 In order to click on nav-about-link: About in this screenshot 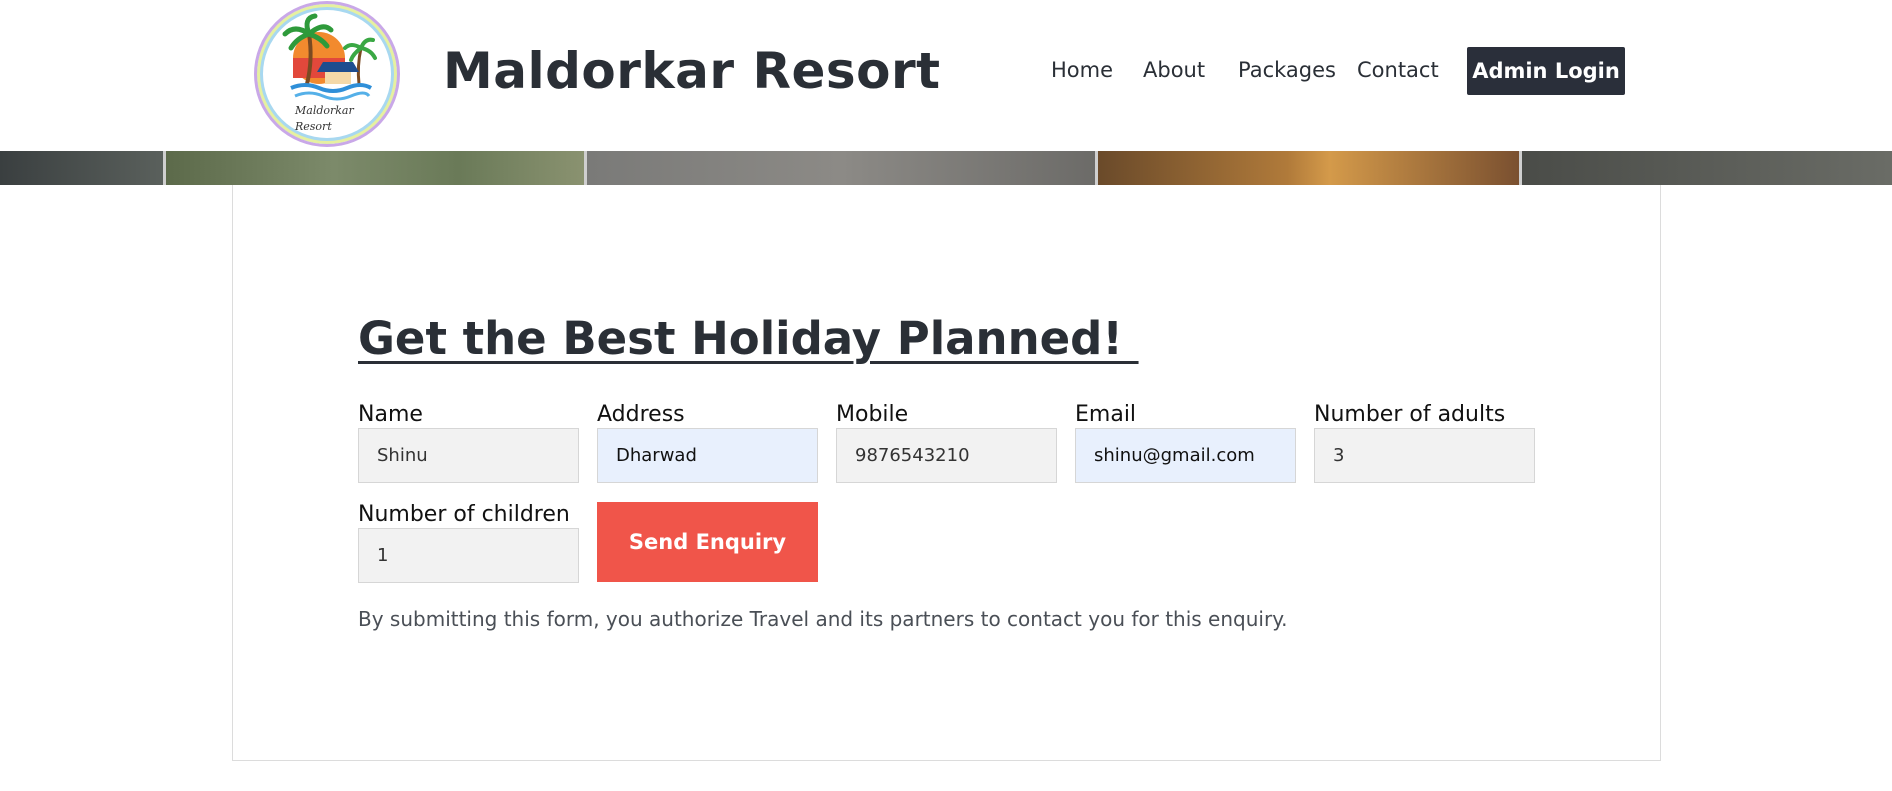, I will do `click(1174, 70)`.